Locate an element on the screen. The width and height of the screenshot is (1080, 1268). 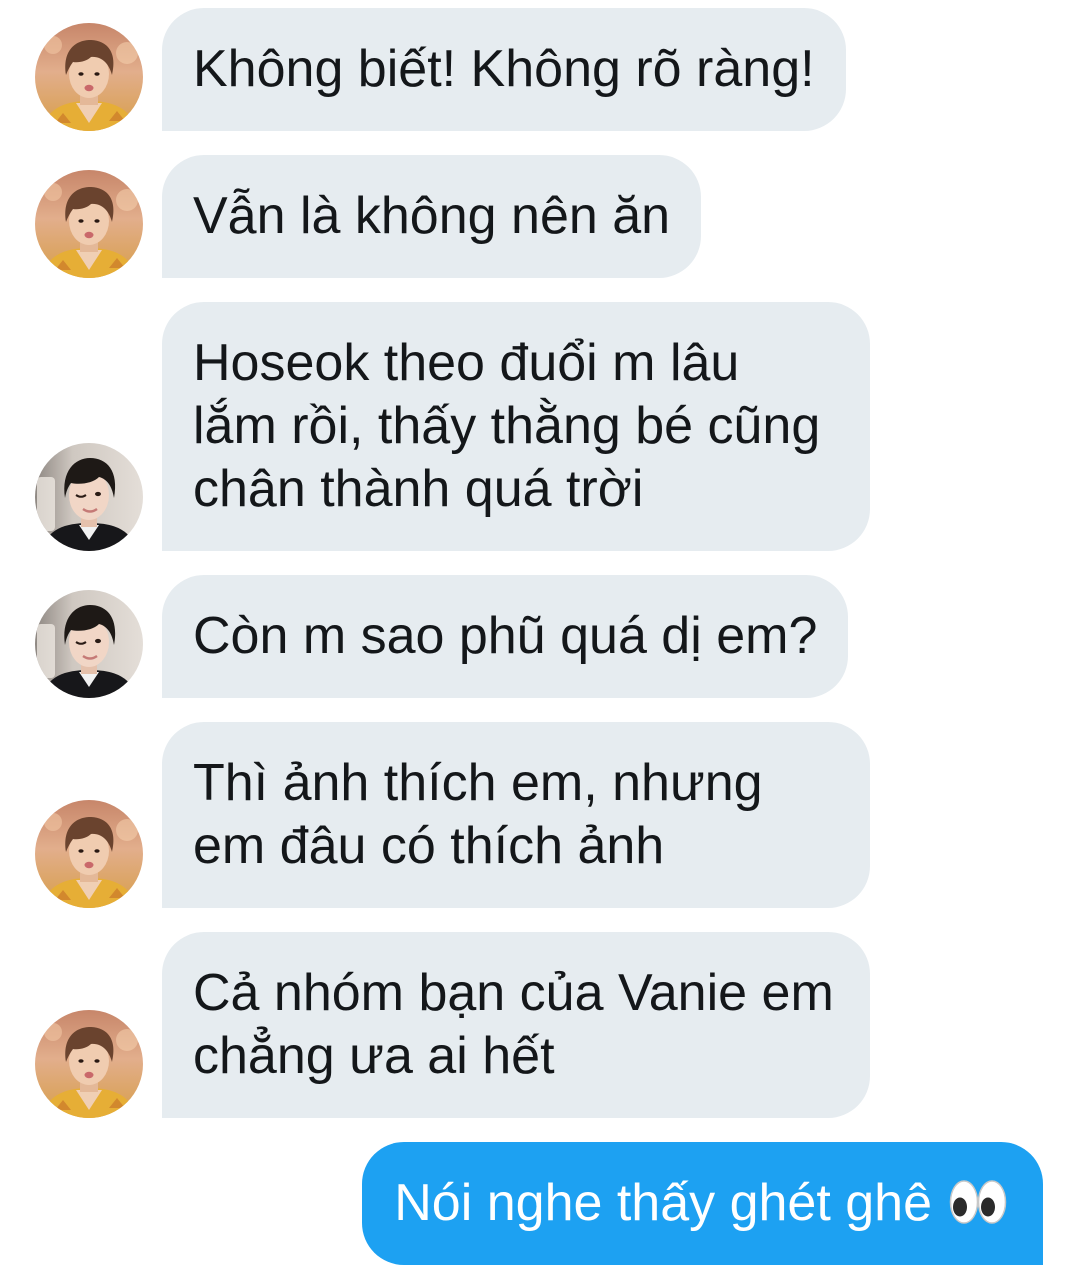
message-text: chẳng ưa ai hết is located at coordinates (374, 1056).